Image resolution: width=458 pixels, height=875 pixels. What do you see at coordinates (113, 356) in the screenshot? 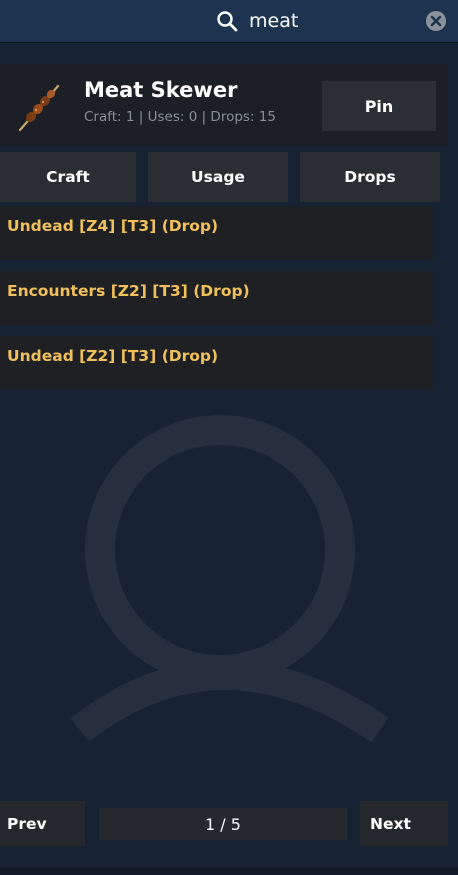
I see `list-item-label: Undead [Z2] [T3] (Drop)` at bounding box center [113, 356].